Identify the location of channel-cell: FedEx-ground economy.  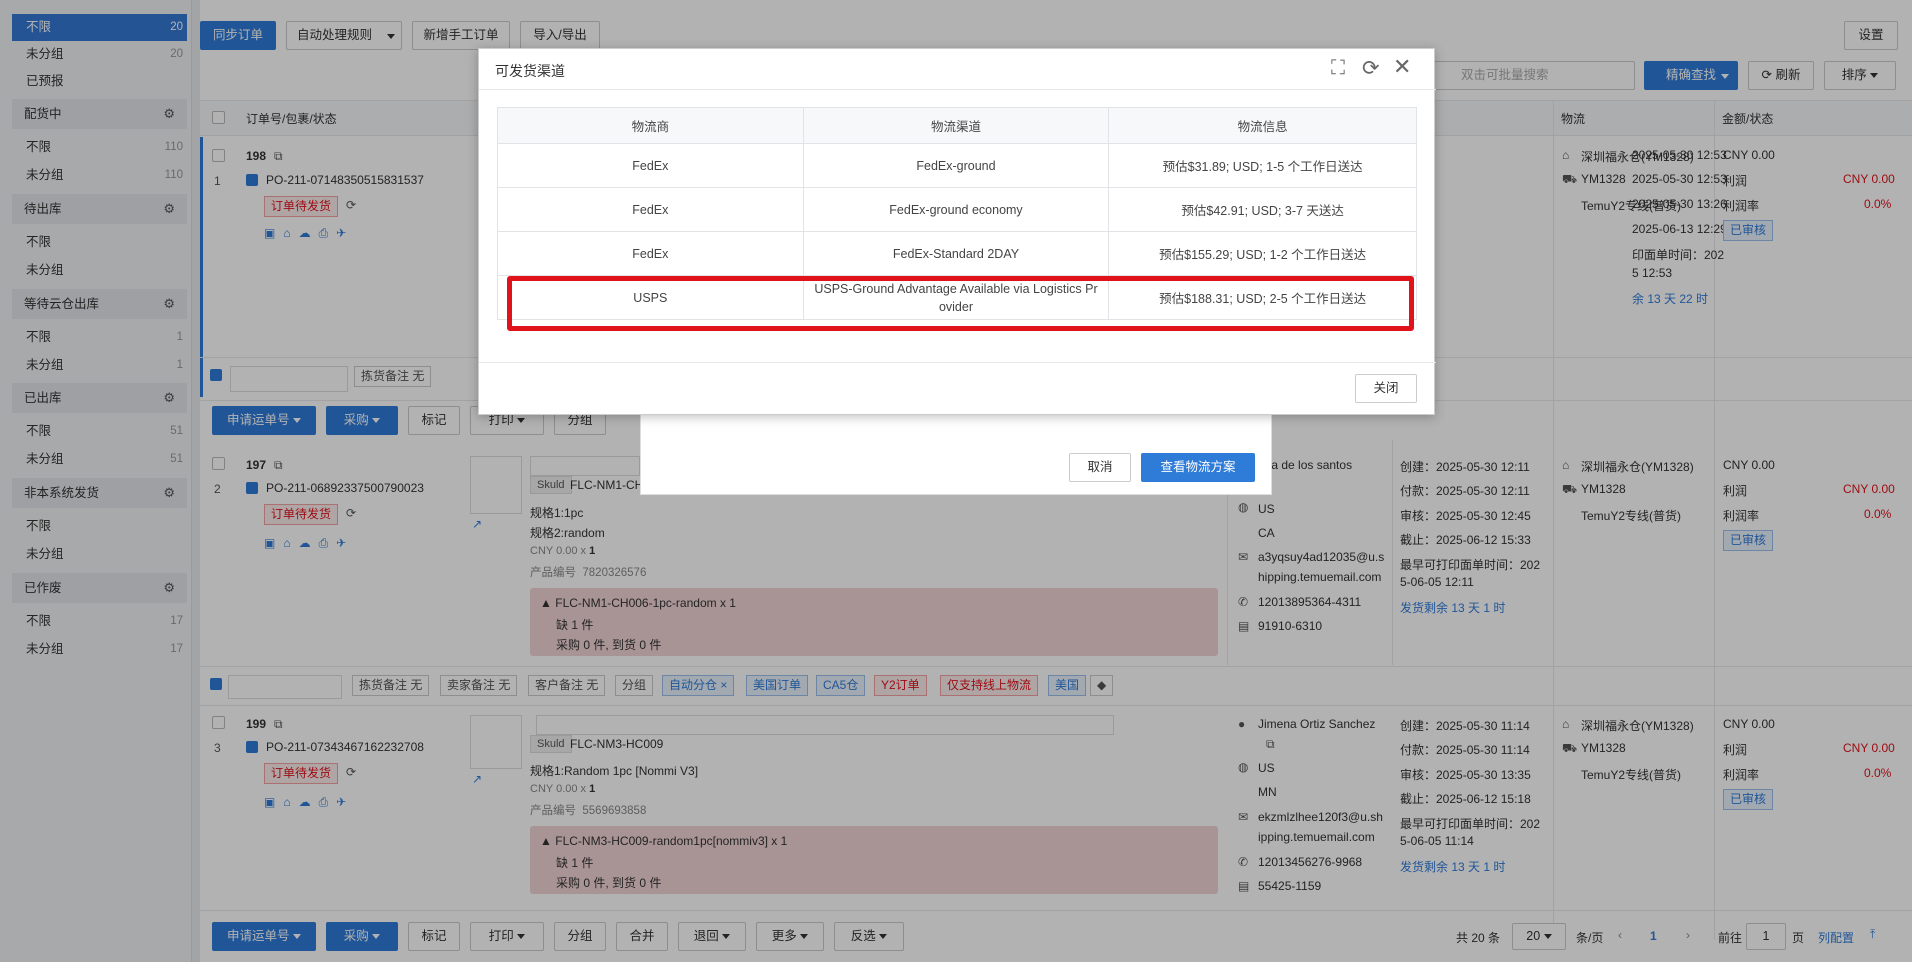
(956, 209).